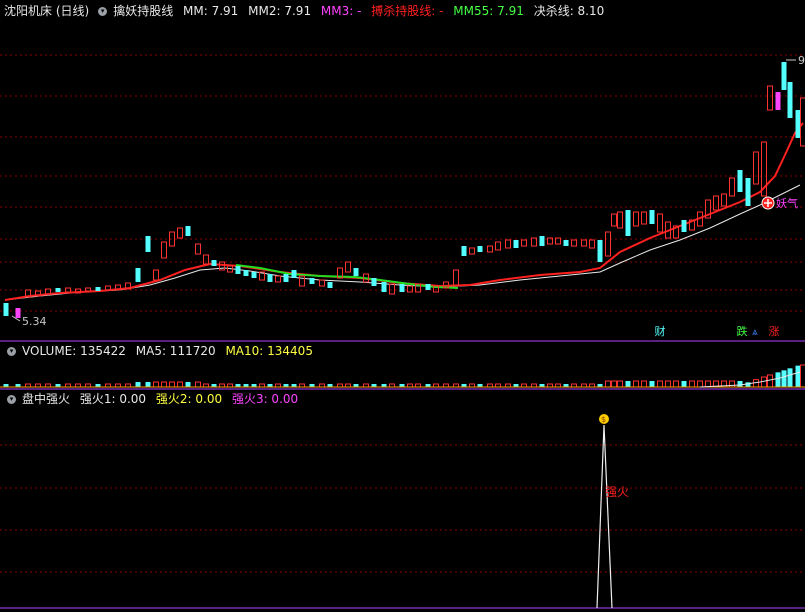 The image size is (805, 612). What do you see at coordinates (103, 11) in the screenshot?
I see `indicator-toggle-icon: ▾` at bounding box center [103, 11].